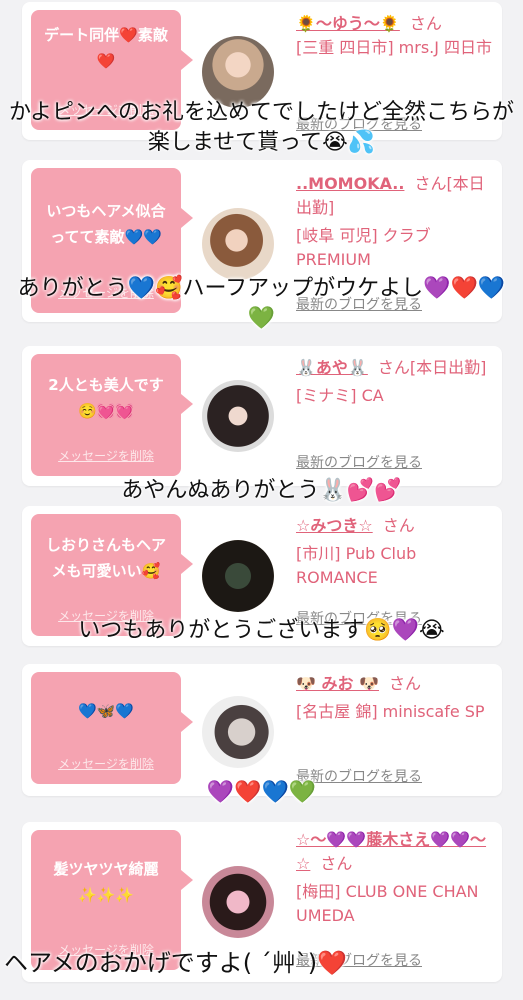  What do you see at coordinates (396, 878) in the screenshot?
I see `cast-info: ☆〜💜💜藤木さえ💜💜〜☆ さん [梅田] CLUB ONE CHAN UMEDA` at bounding box center [396, 878].